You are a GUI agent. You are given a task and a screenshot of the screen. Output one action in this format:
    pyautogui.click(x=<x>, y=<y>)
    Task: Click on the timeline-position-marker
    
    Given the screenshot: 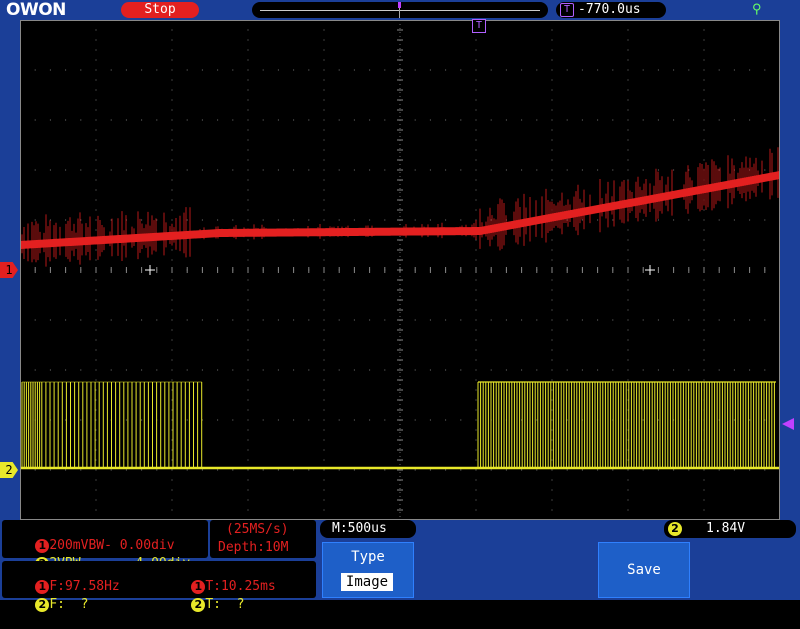 What is the action you would take?
    pyautogui.click(x=399, y=10)
    